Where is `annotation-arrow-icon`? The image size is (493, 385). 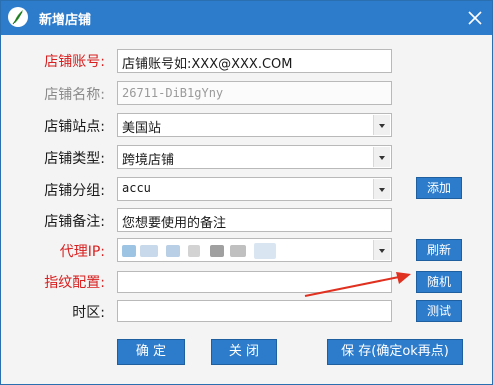
annotation-arrow-icon is located at coordinates (357, 284).